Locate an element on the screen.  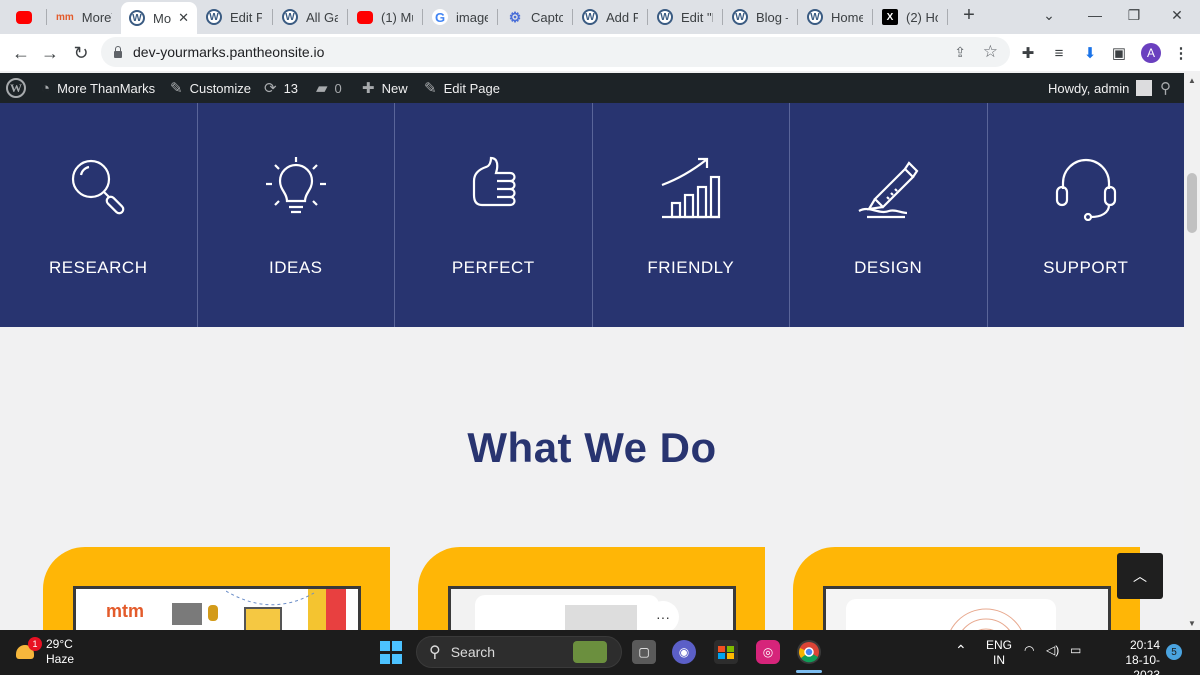
new-content-link: ✚ New is located at coordinates (385, 88).